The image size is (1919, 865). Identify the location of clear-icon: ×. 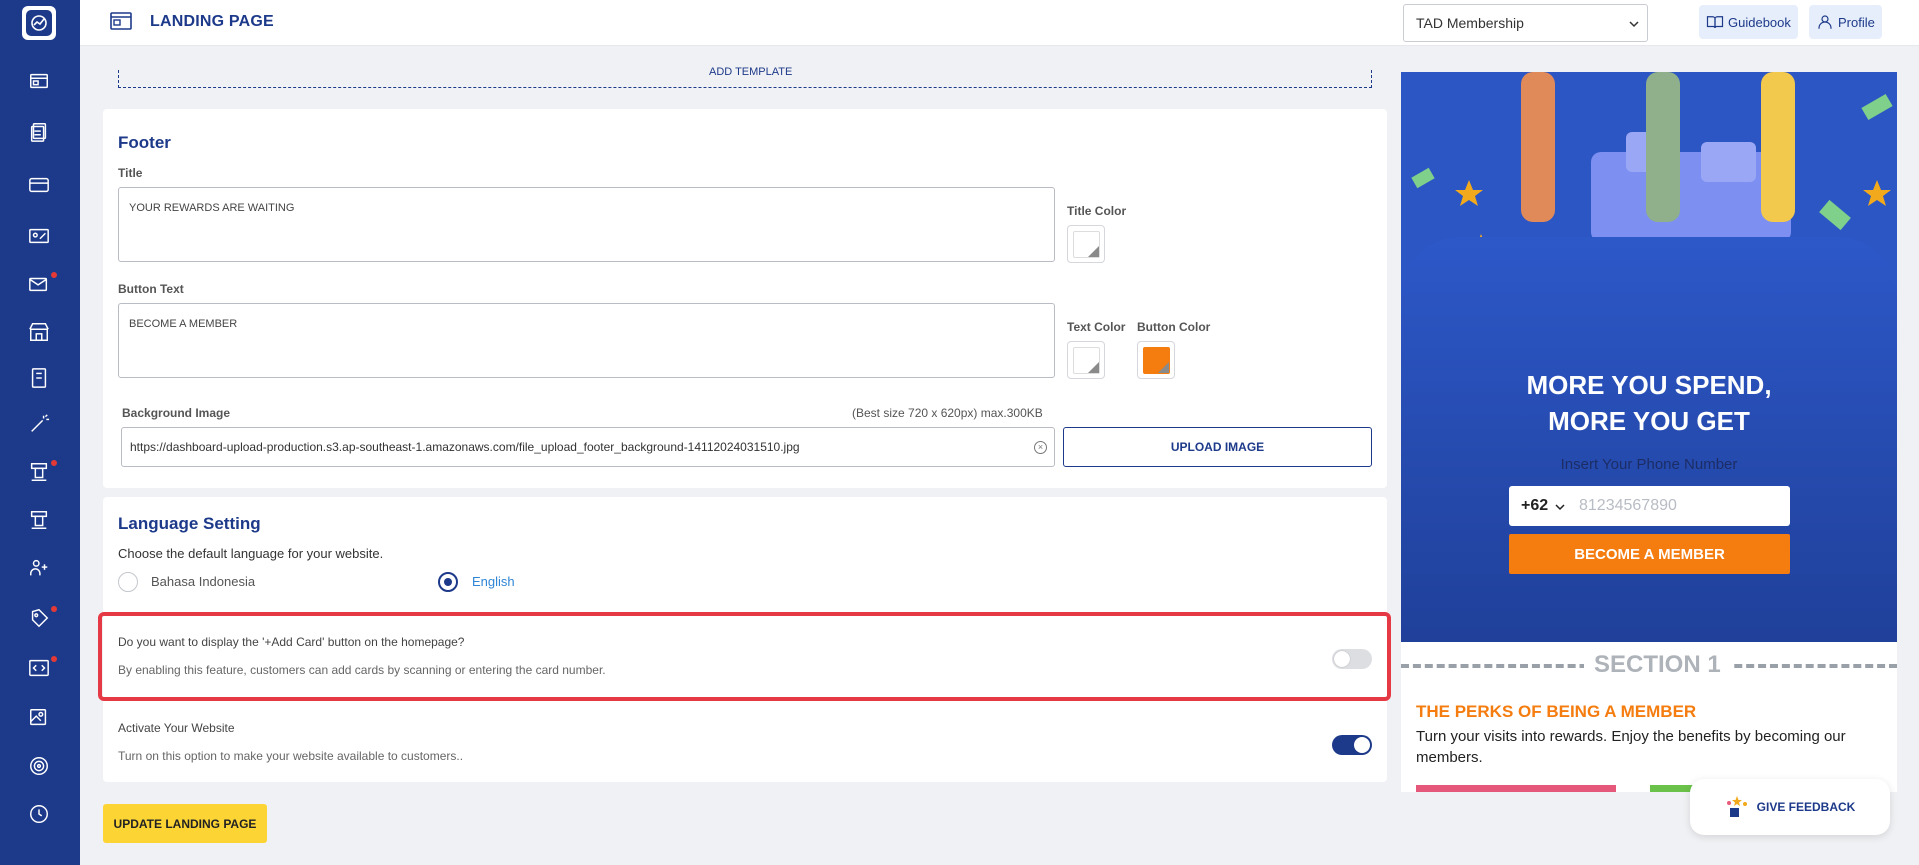
(1040, 447).